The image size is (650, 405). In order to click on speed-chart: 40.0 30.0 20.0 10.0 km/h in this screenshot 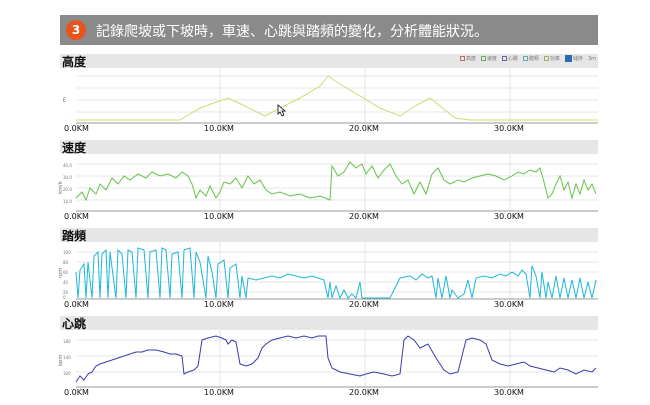, I will do `click(328, 183)`.